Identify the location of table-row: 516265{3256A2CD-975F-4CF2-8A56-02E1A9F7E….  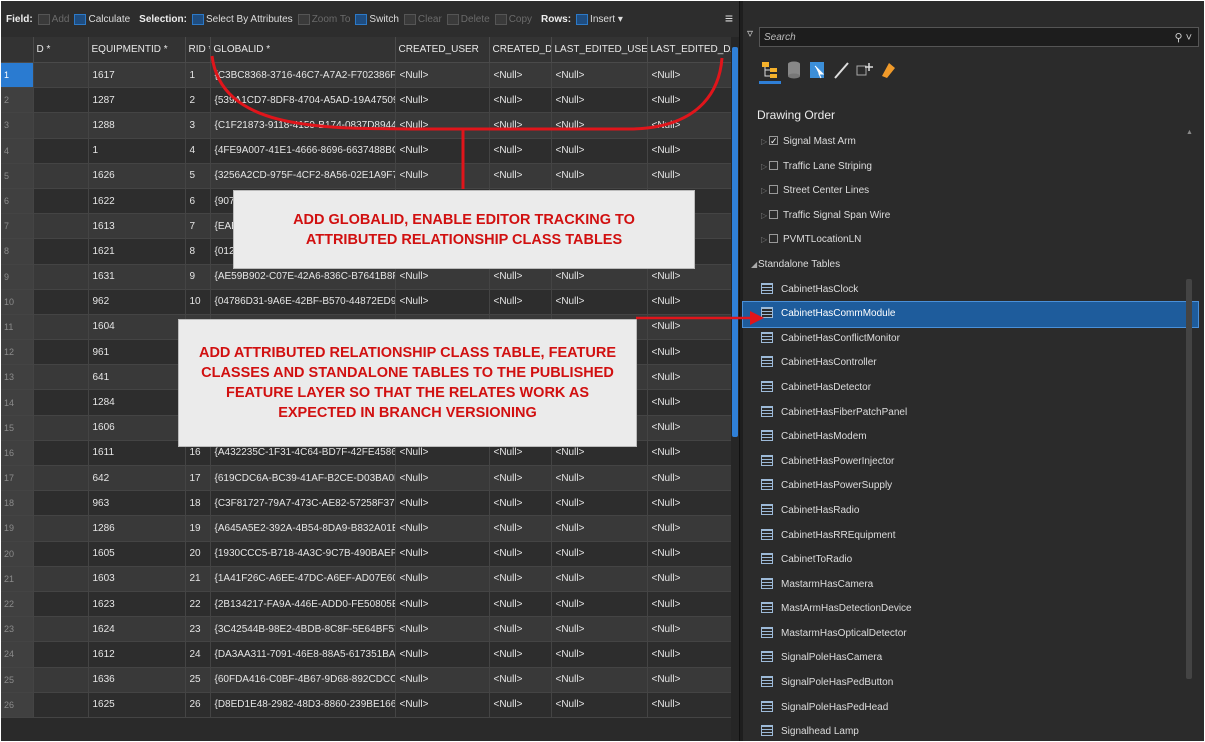
(366, 176).